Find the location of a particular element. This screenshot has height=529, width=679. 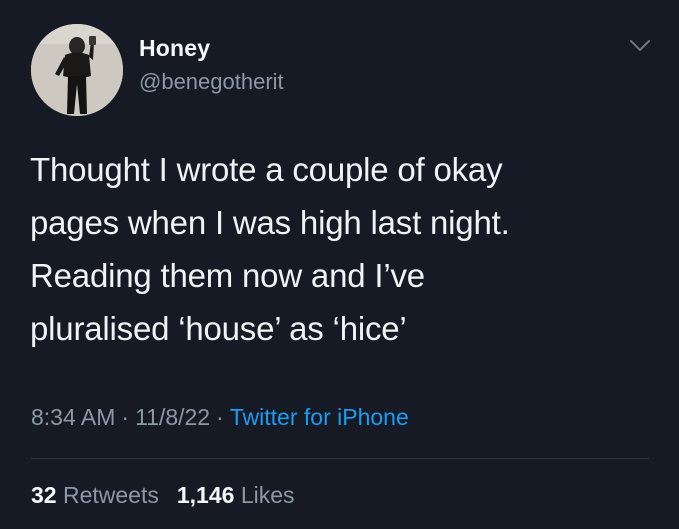

profile-photo-icon is located at coordinates (77, 70).